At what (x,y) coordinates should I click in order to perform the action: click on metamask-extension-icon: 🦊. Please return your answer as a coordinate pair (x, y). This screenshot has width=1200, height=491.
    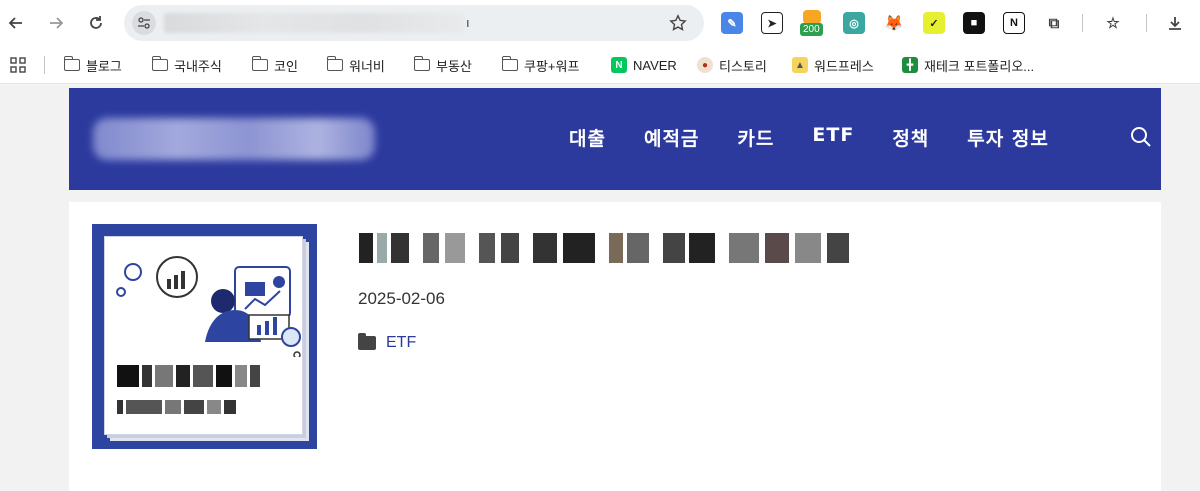
    Looking at the image, I should click on (894, 23).